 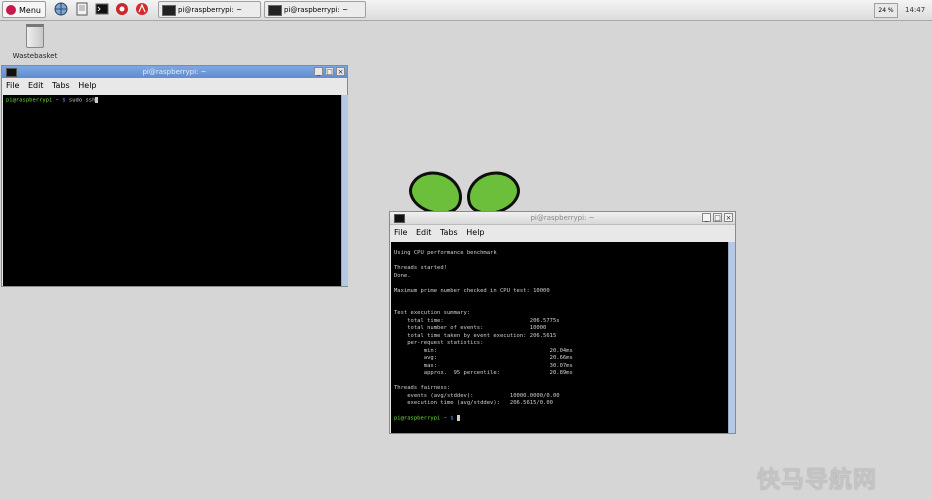 I want to click on menu-button: Menu, so click(x=24, y=9).